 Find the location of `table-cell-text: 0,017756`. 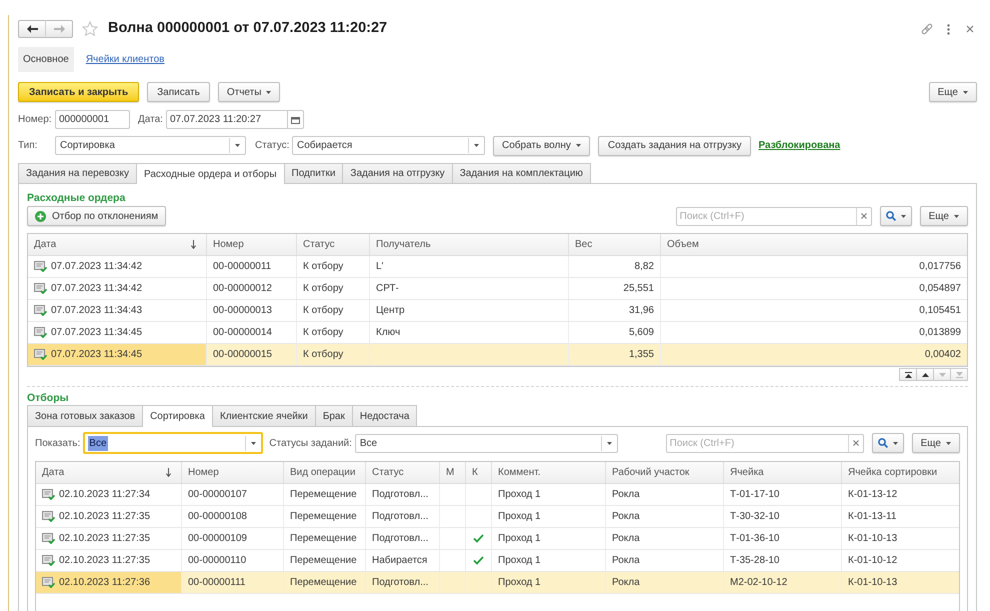

table-cell-text: 0,017756 is located at coordinates (940, 267).